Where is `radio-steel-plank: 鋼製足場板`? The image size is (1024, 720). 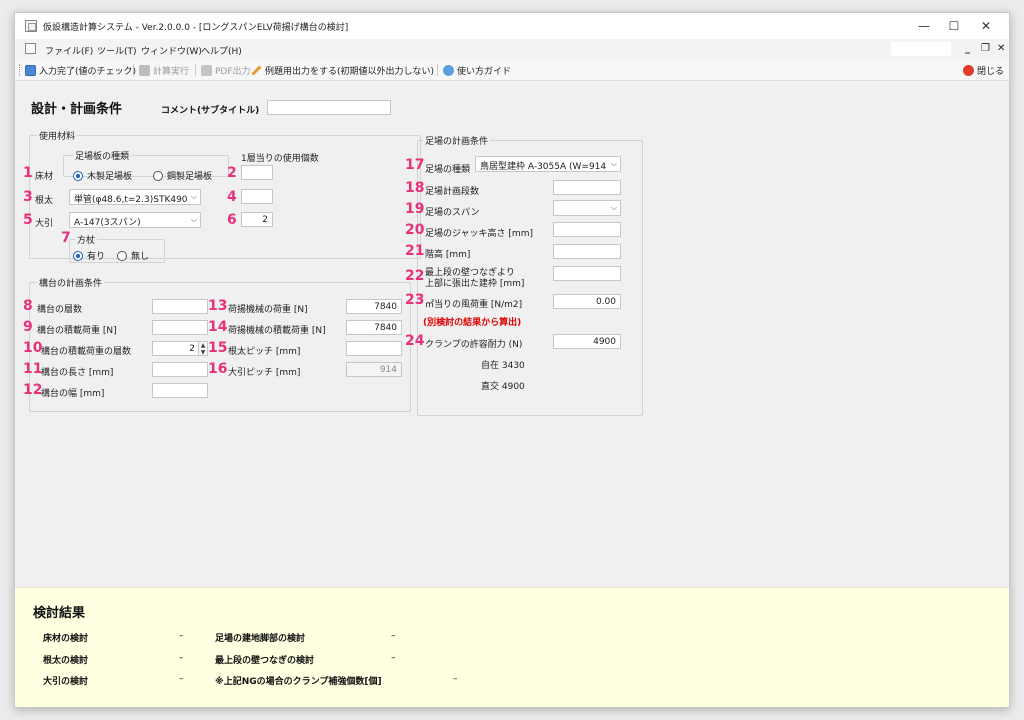 radio-steel-plank: 鋼製足場板 is located at coordinates (182, 175).